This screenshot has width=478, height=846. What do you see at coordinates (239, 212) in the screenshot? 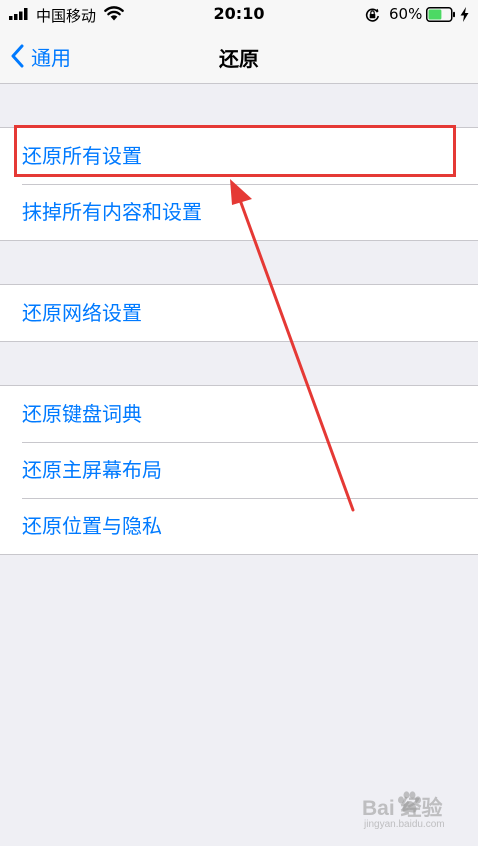
I see `erase-all-content-item: 抹掉所有内容和设置` at bounding box center [239, 212].